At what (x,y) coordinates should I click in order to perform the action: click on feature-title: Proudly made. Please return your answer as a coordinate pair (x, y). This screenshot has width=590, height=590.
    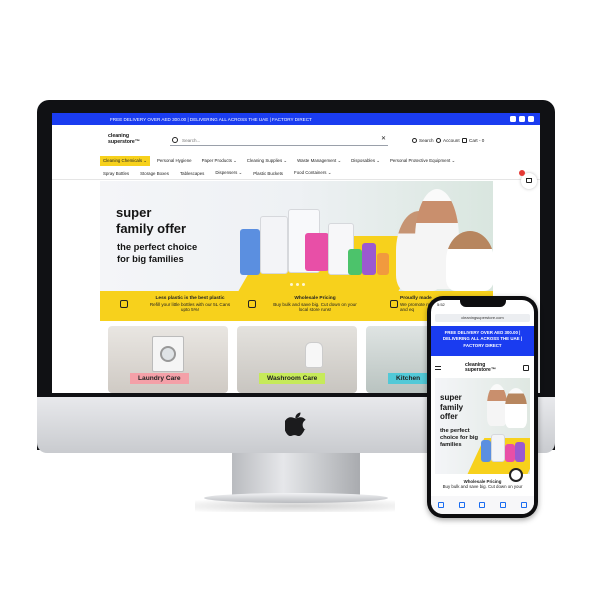
    Looking at the image, I should click on (416, 298).